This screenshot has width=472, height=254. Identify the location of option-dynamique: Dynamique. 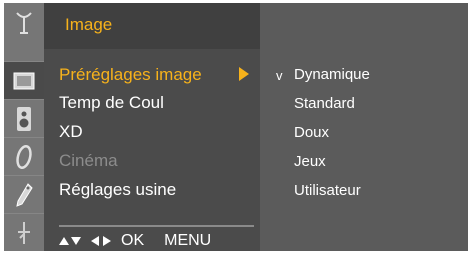
(332, 75).